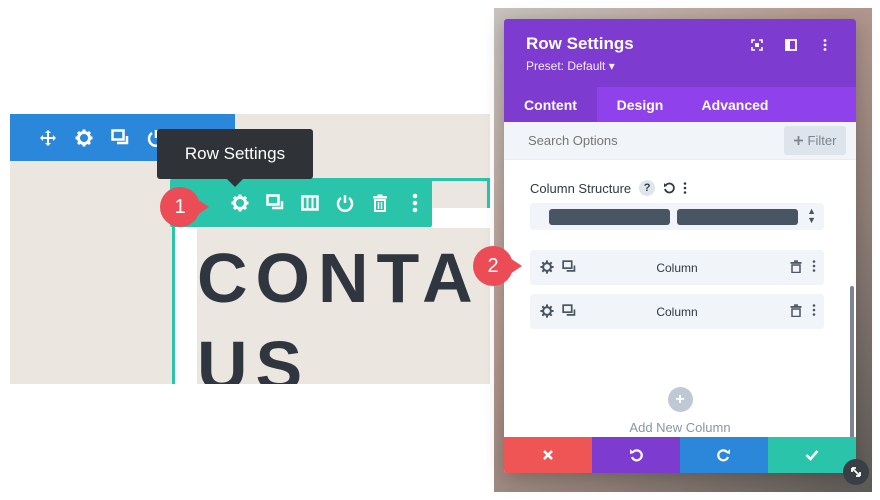  I want to click on modal-header: Row Settings Preset: Default ▾, so click(680, 53).